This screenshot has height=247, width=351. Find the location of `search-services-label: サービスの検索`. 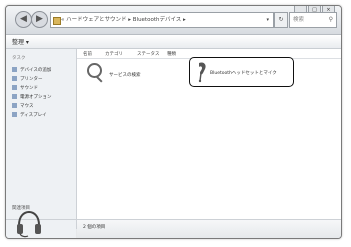

search-services-label: サービスの検索 is located at coordinates (125, 75).